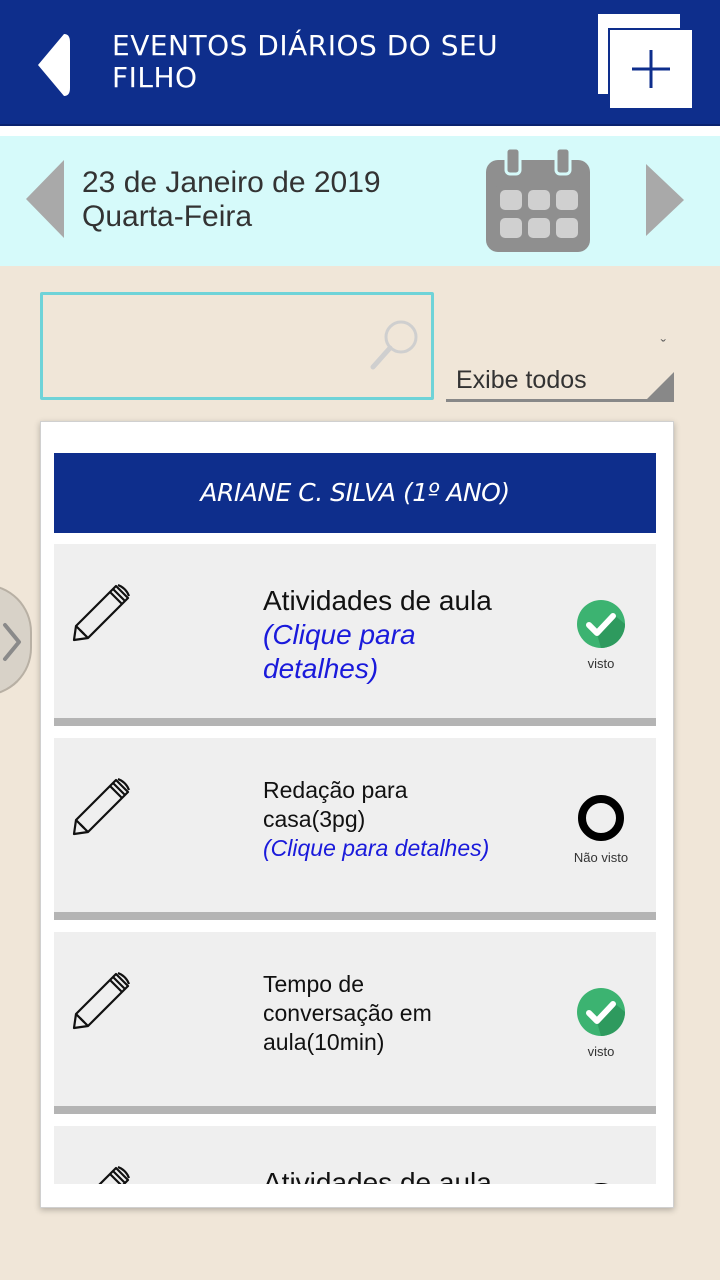 The image size is (720, 1280). Describe the element at coordinates (305, 61) in the screenshot. I see `page-title: EVENTOS DIÁRIOS DO SEU FILHO` at that location.